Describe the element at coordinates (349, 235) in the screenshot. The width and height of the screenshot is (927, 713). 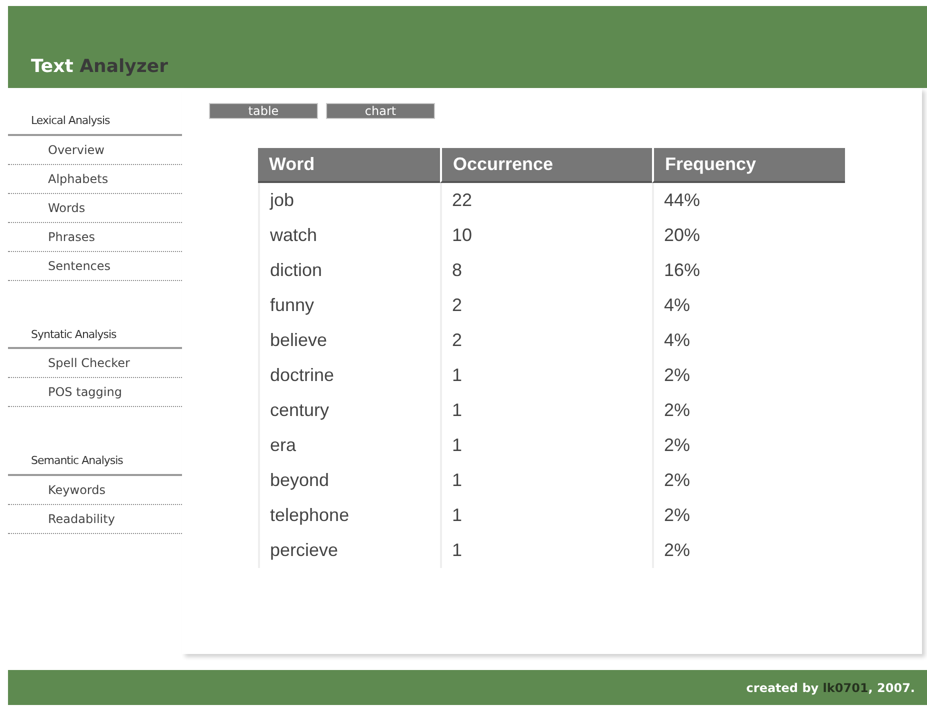
I see `table-cell: watch` at that location.